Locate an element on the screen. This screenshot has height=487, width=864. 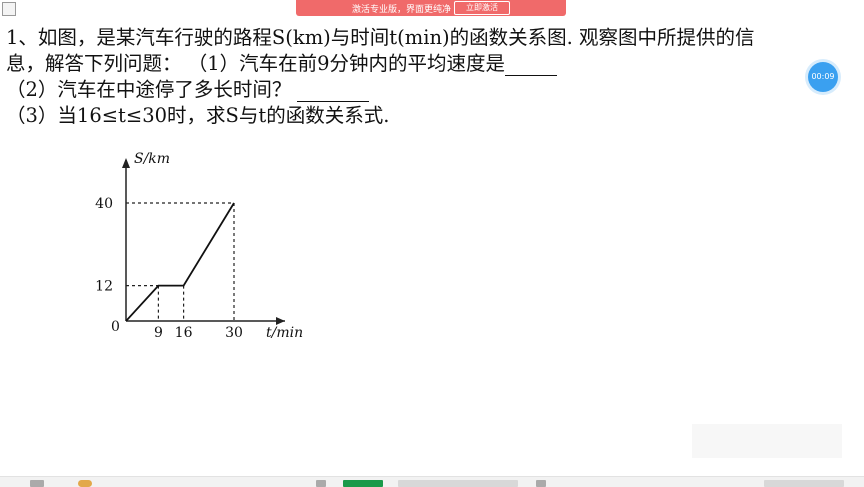
taskbar is located at coordinates (432, 481).